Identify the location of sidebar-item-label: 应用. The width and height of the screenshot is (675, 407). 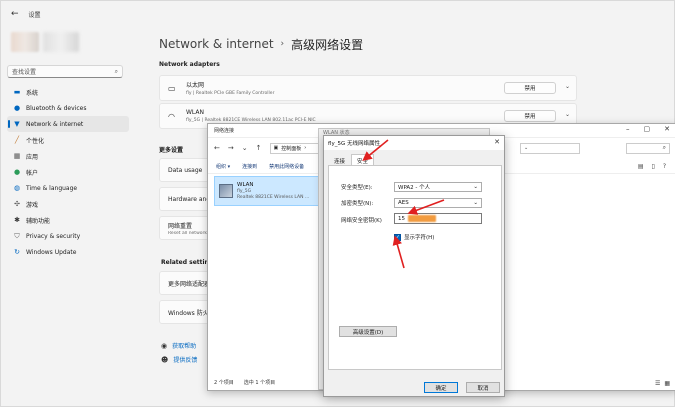
(32, 157).